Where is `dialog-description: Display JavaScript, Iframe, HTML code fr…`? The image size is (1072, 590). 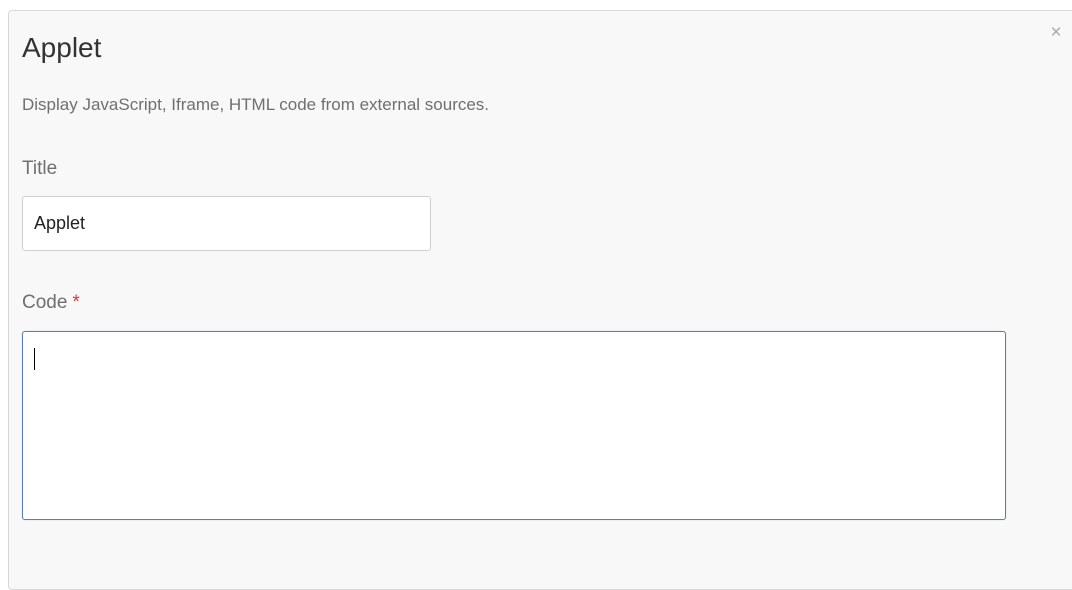
dialog-description: Display JavaScript, Iframe, HTML code fr… is located at coordinates (256, 104).